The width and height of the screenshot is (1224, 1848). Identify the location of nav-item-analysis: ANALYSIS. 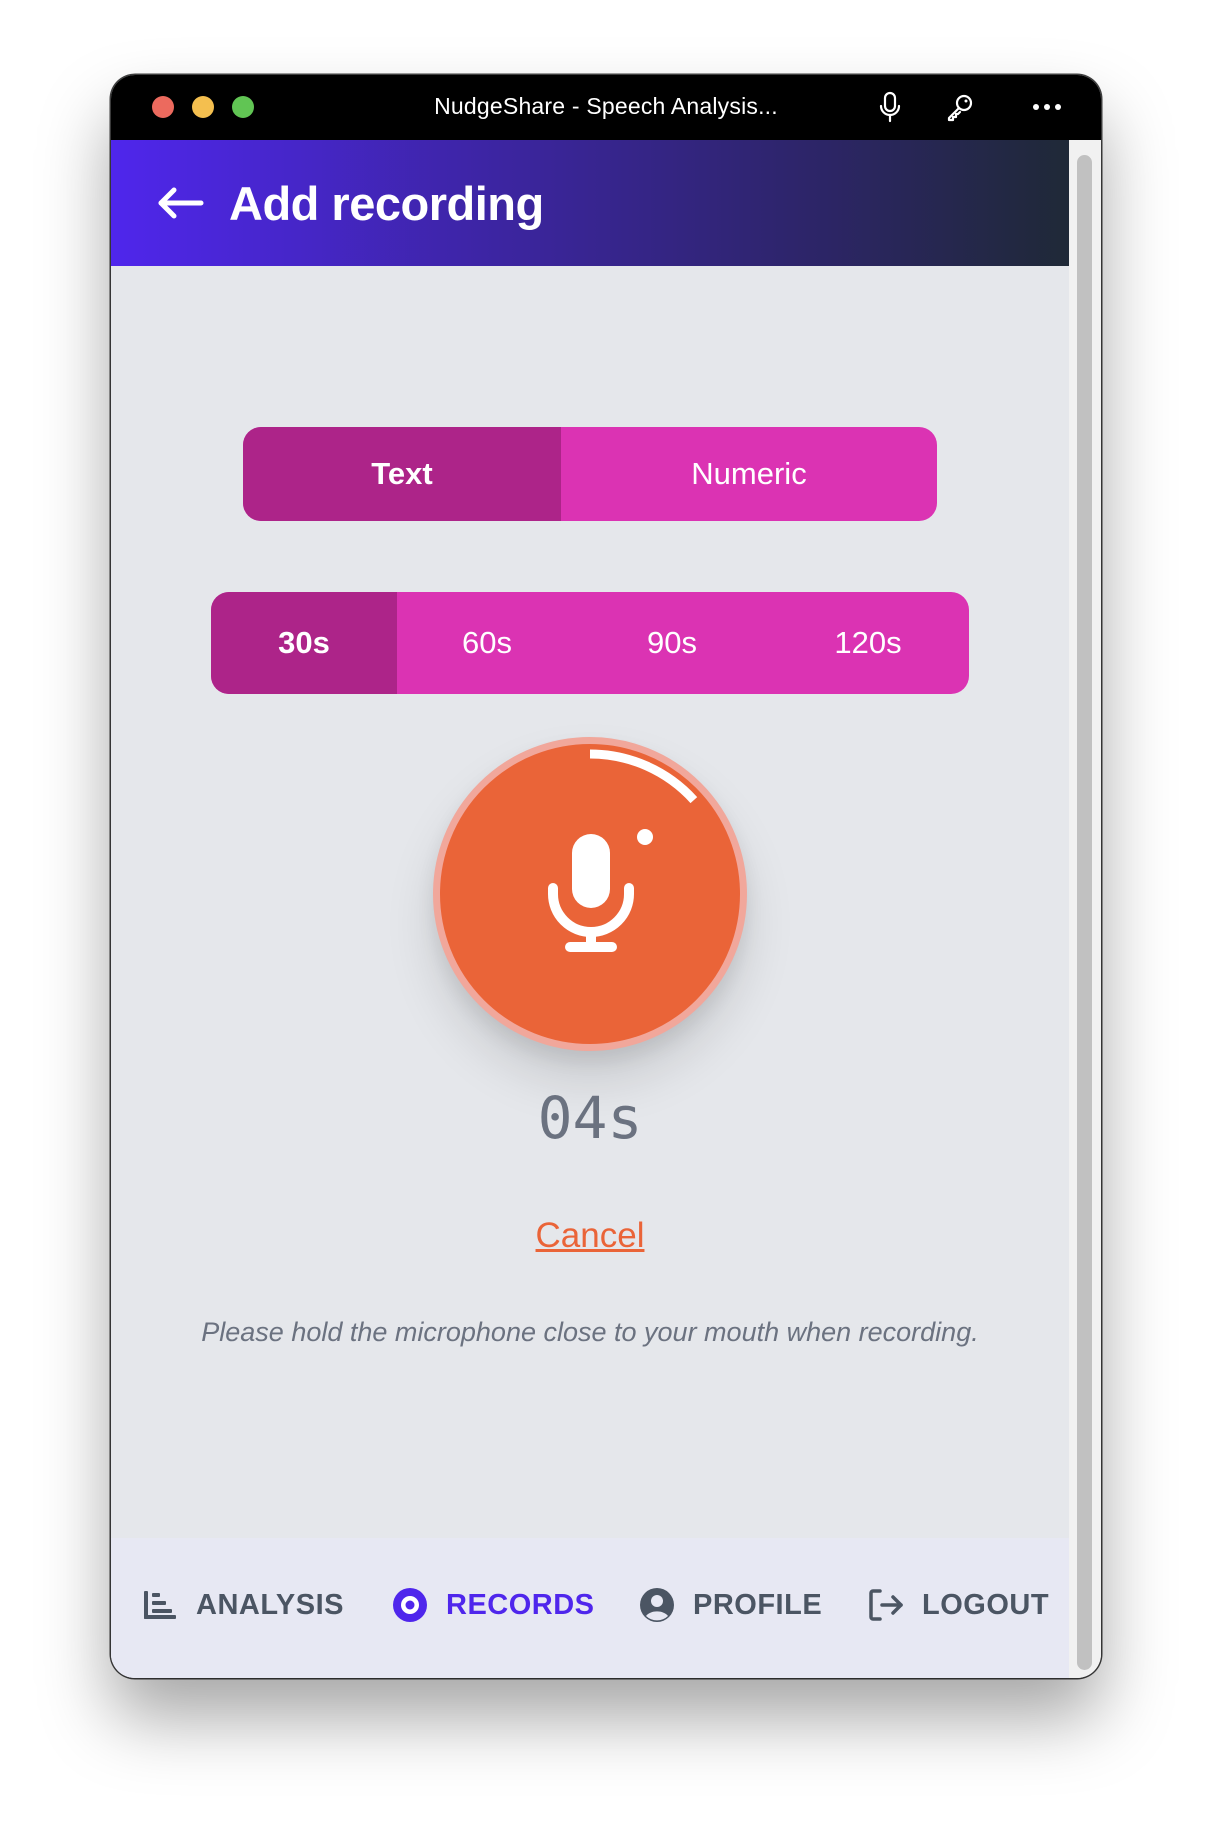
(242, 1605).